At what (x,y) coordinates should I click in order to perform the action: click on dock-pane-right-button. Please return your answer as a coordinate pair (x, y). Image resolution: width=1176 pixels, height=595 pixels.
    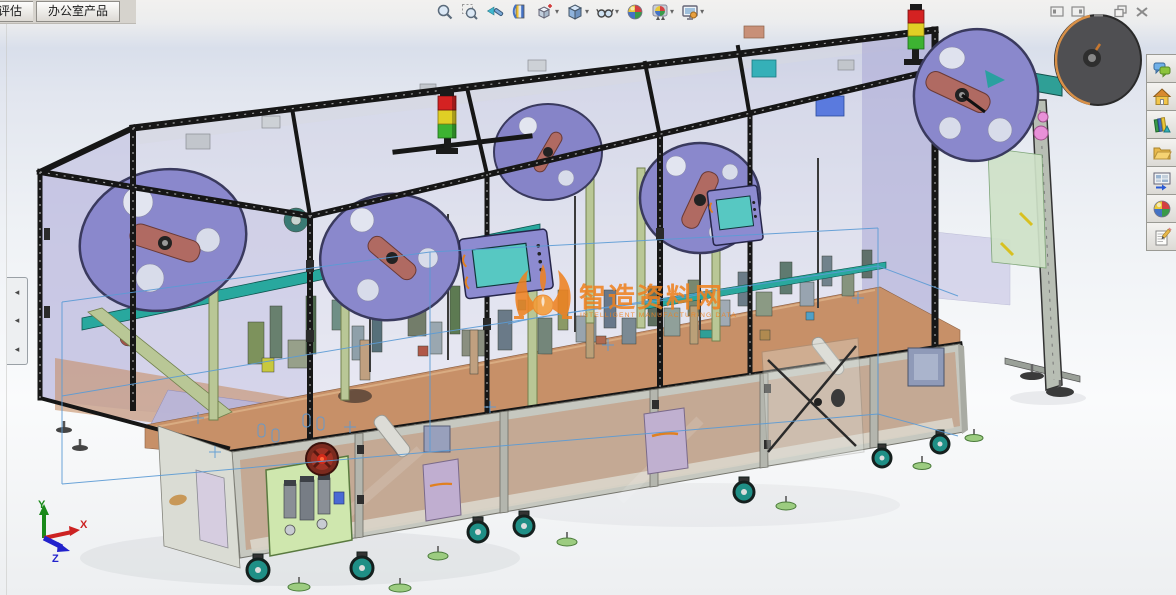
    Looking at the image, I should click on (1078, 11).